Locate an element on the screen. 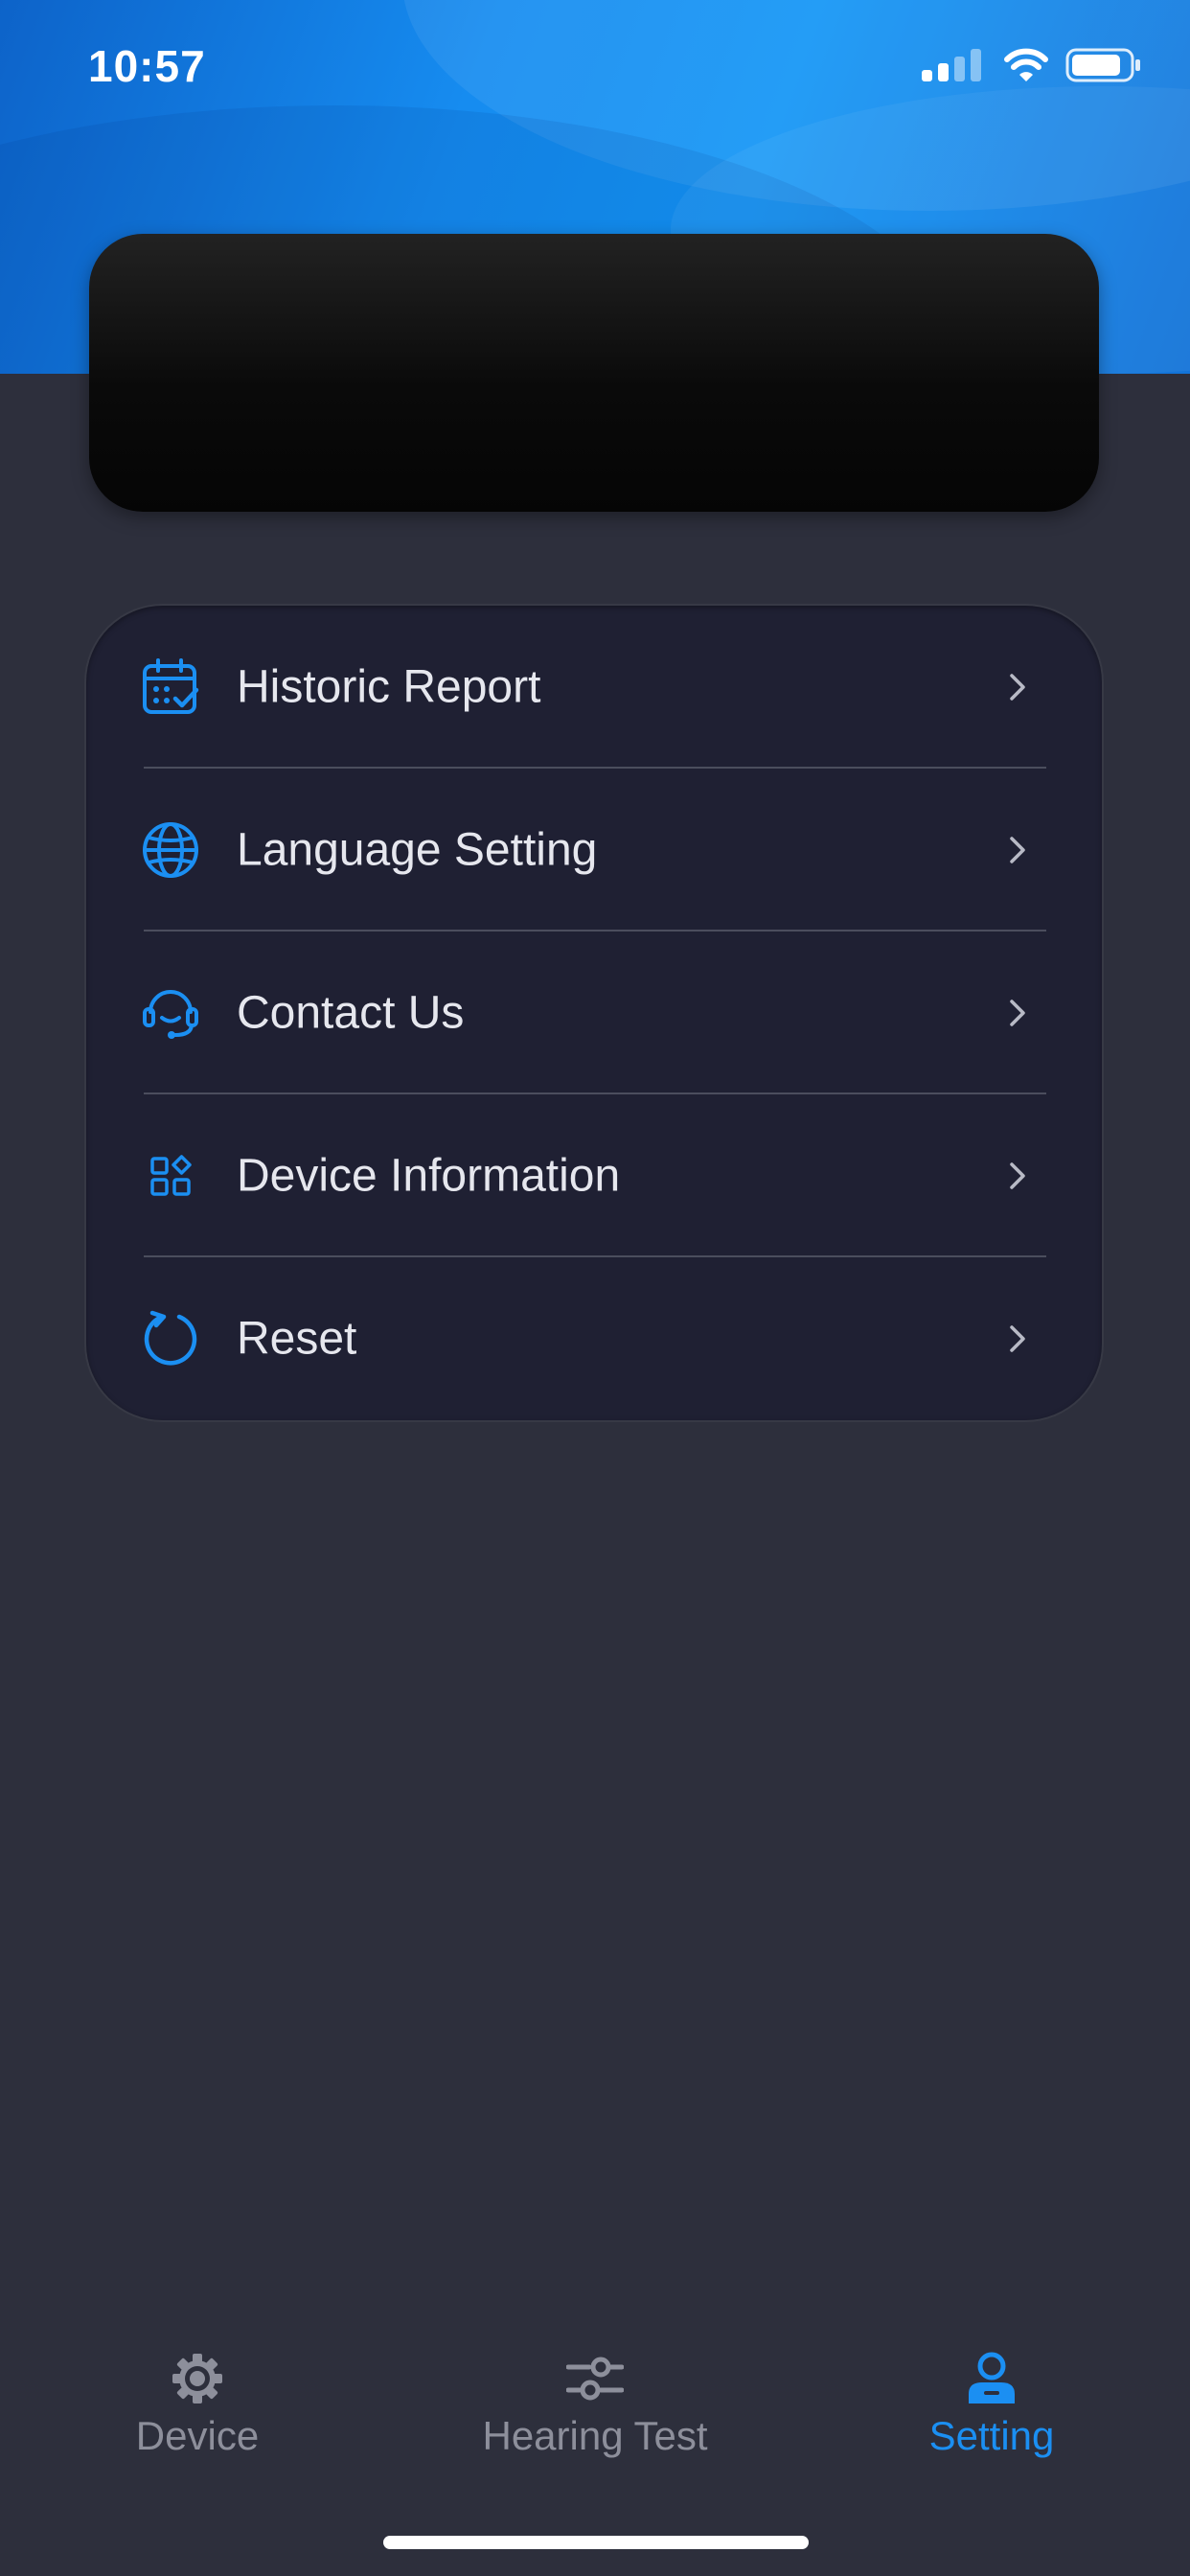 The height and width of the screenshot is (2576, 1190). status-time: 10:57 is located at coordinates (147, 66).